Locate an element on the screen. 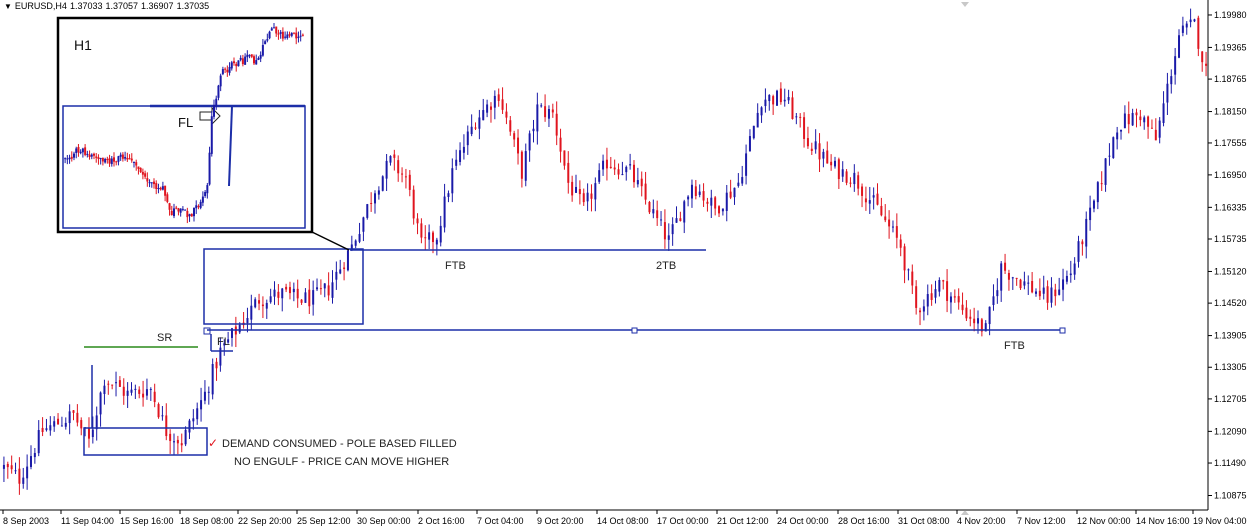  x-tick-label: 21 Oct 12:00 is located at coordinates (743, 521).